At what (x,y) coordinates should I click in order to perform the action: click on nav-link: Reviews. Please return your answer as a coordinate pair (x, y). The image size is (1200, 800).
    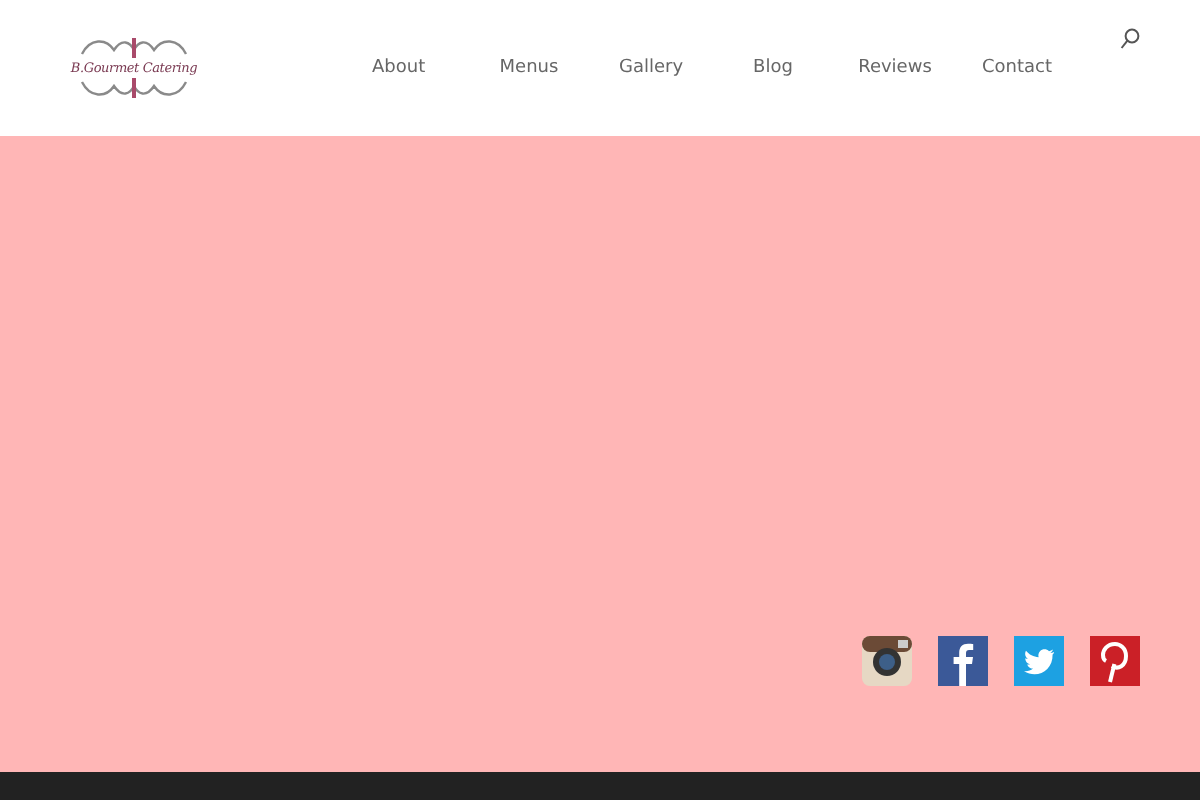
    Looking at the image, I should click on (895, 68).